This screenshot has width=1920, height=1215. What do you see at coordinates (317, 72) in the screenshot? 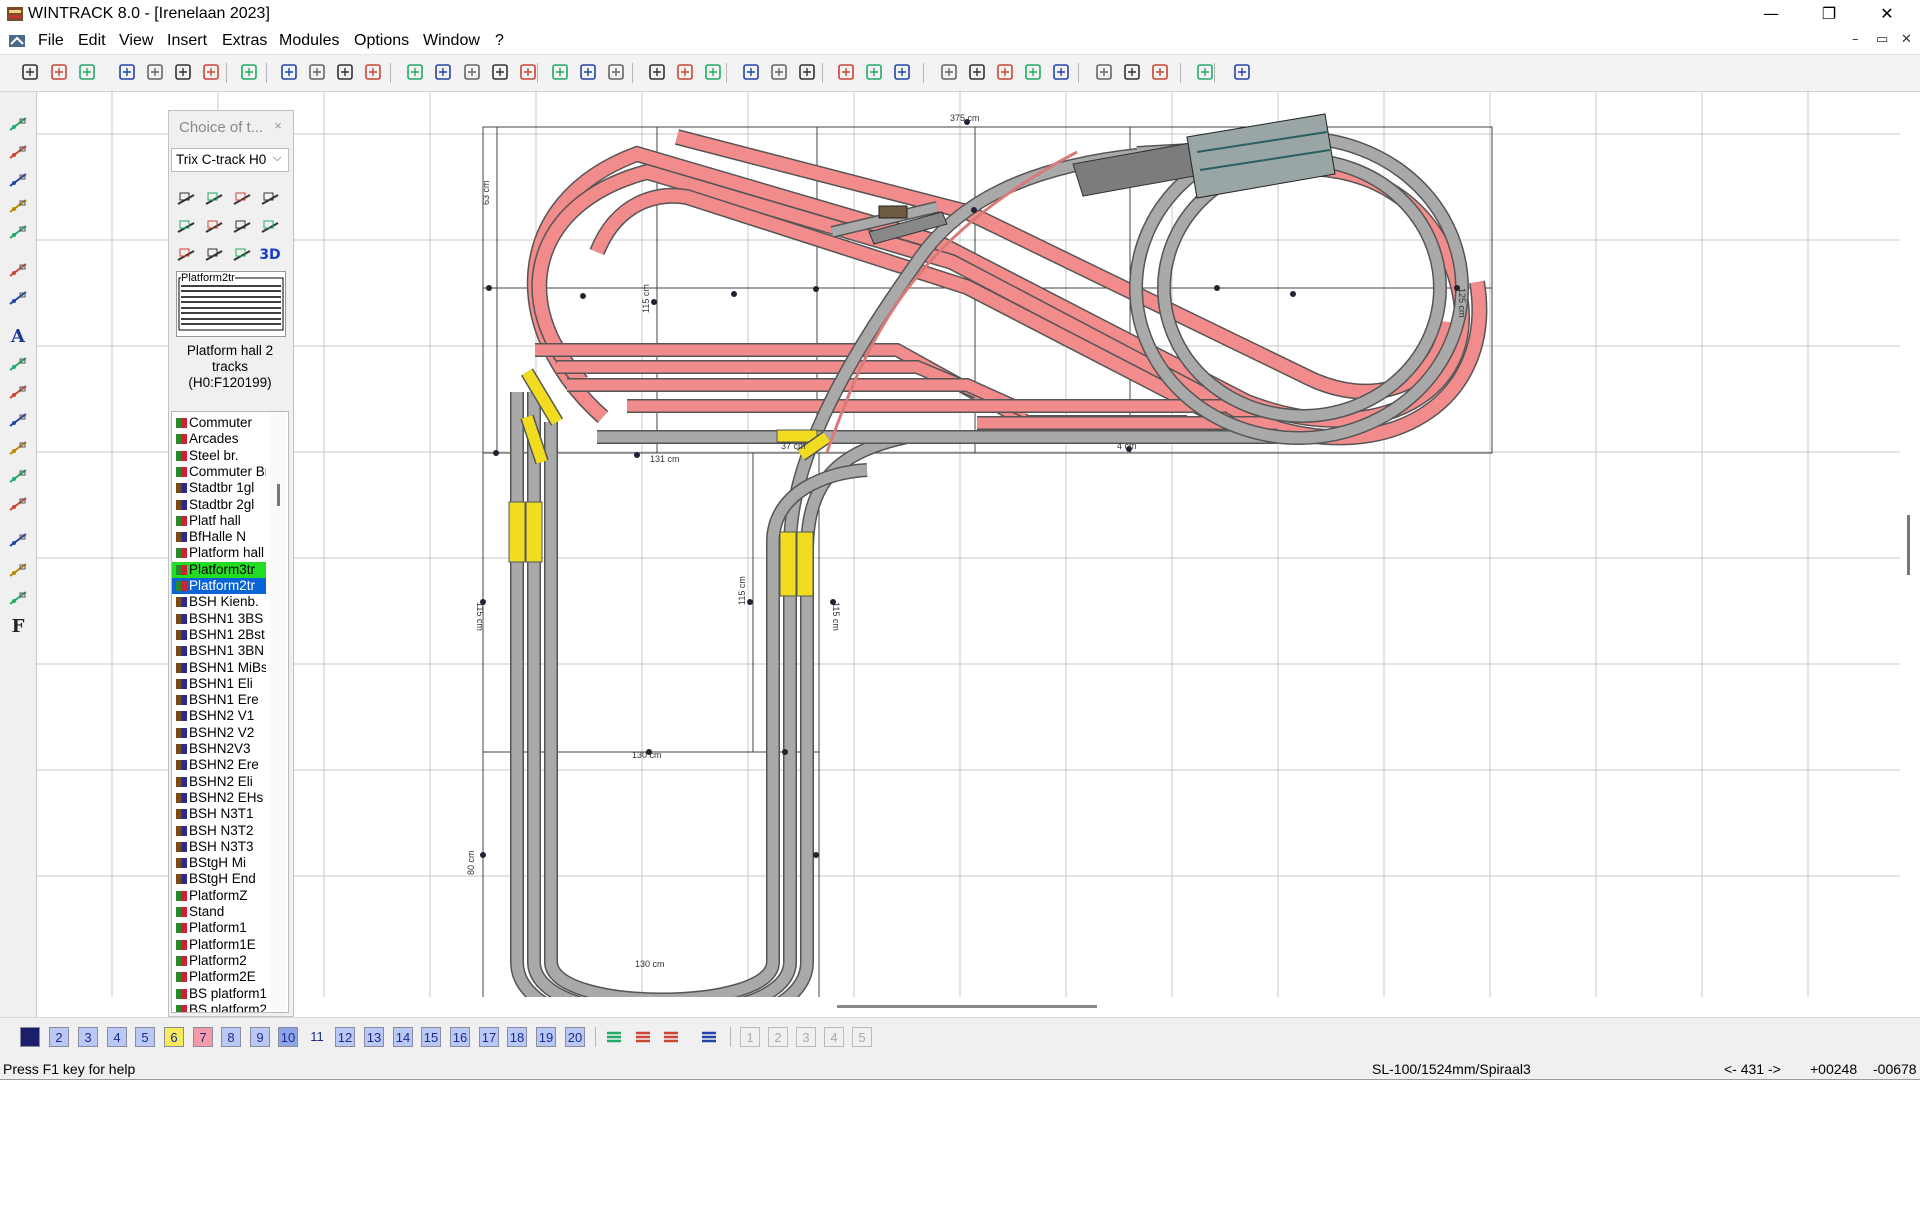
I see `zoom-in-icon` at bounding box center [317, 72].